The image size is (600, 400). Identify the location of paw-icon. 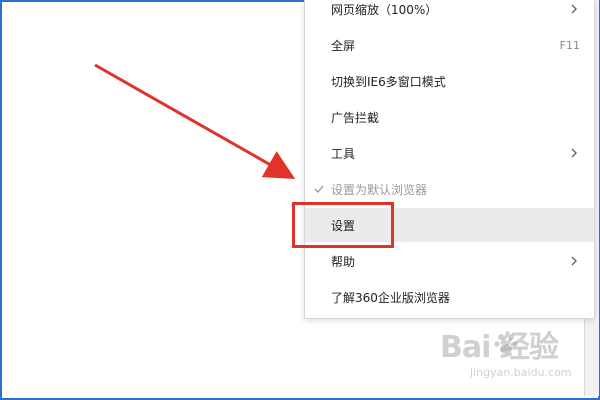
(506, 344).